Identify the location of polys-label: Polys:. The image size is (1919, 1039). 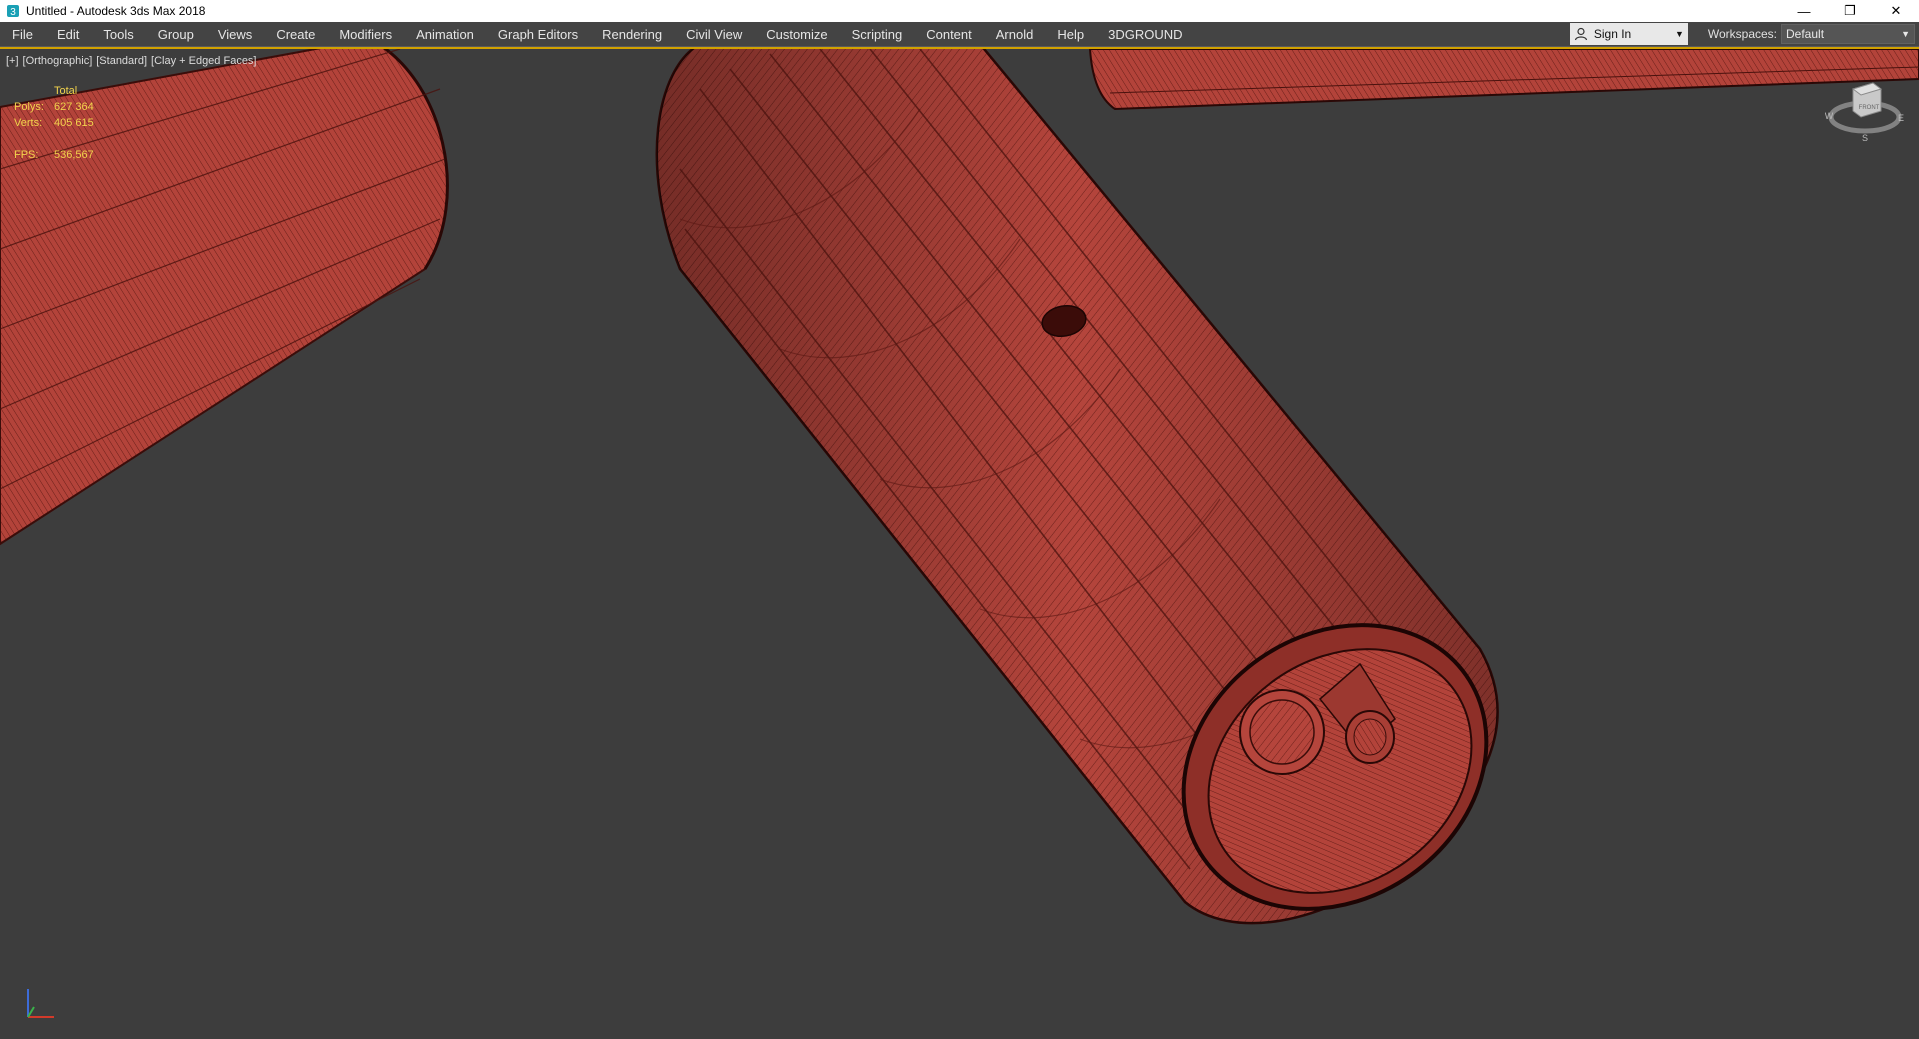
(29, 107).